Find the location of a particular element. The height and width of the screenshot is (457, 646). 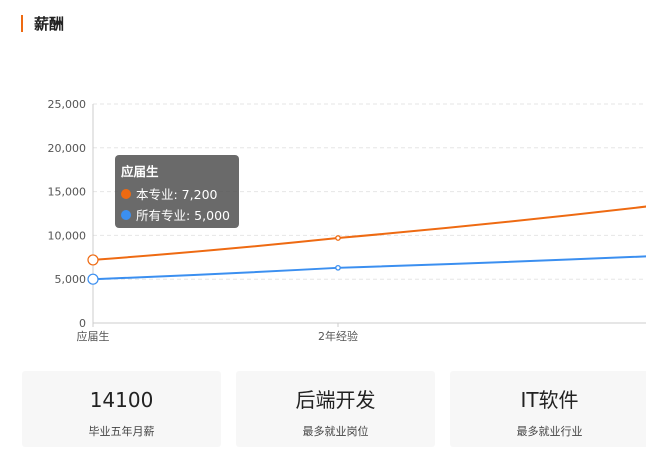

card-position-value: 后端开发 is located at coordinates (335, 400).